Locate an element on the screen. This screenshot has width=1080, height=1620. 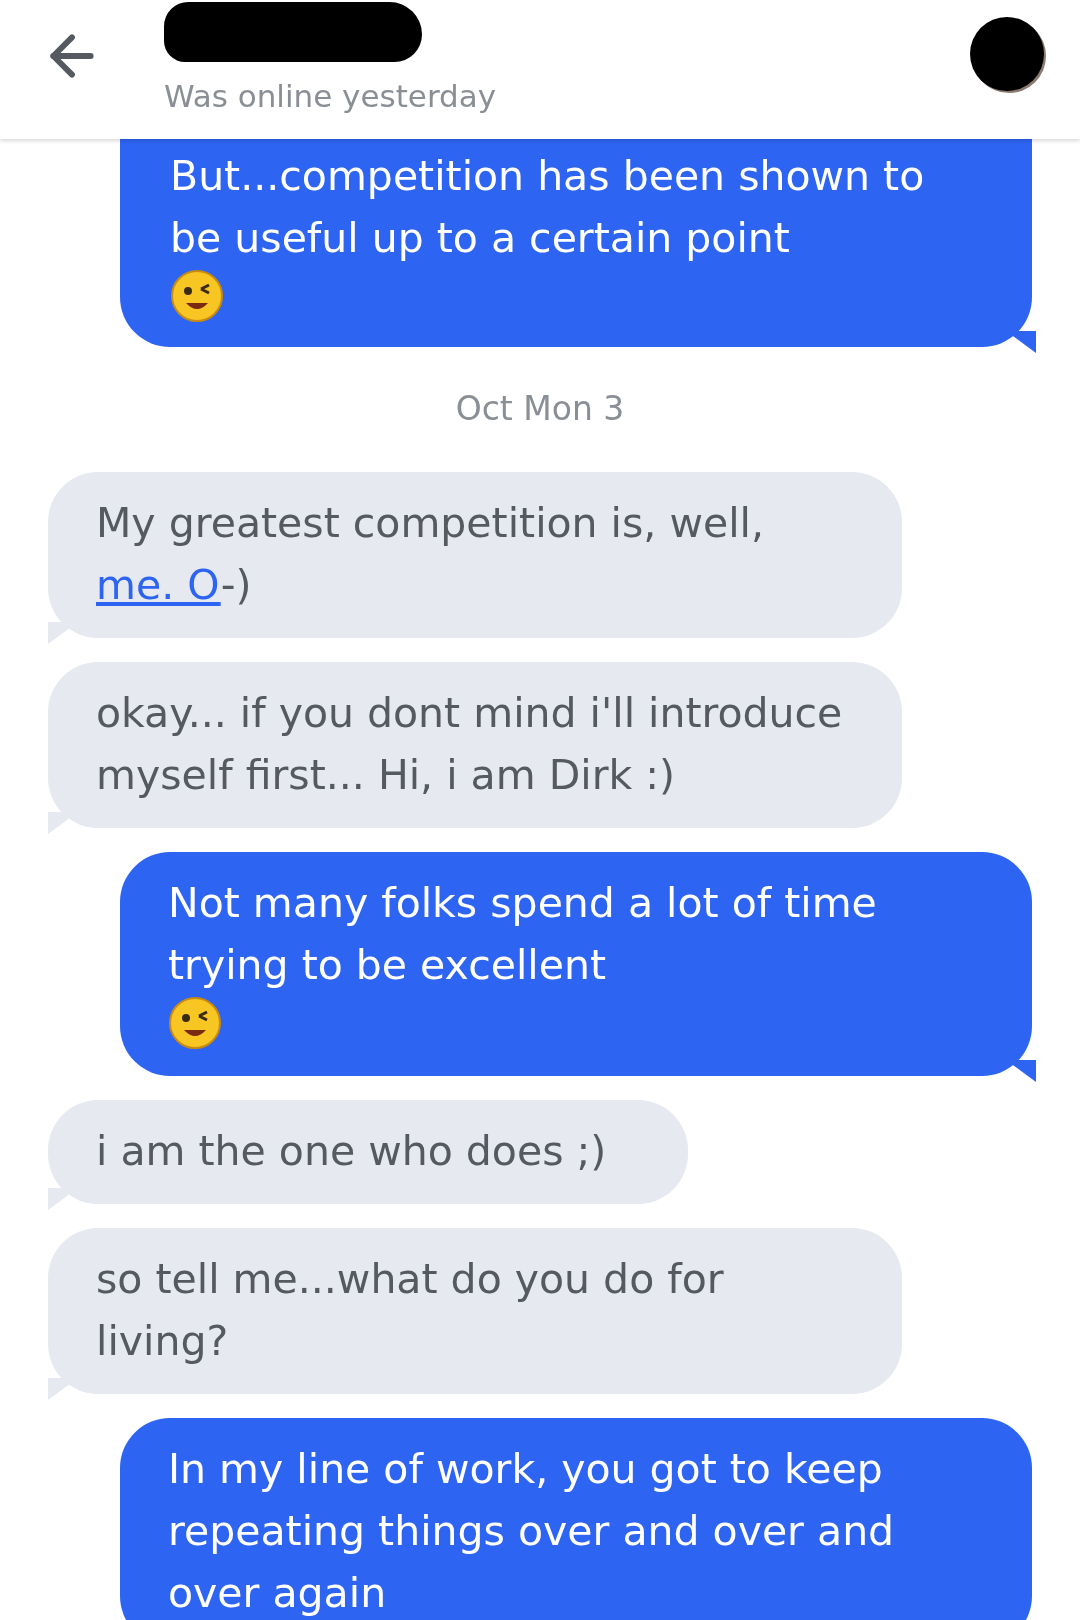
message-text: so tell me...what do you do for living? is located at coordinates (410, 1310).